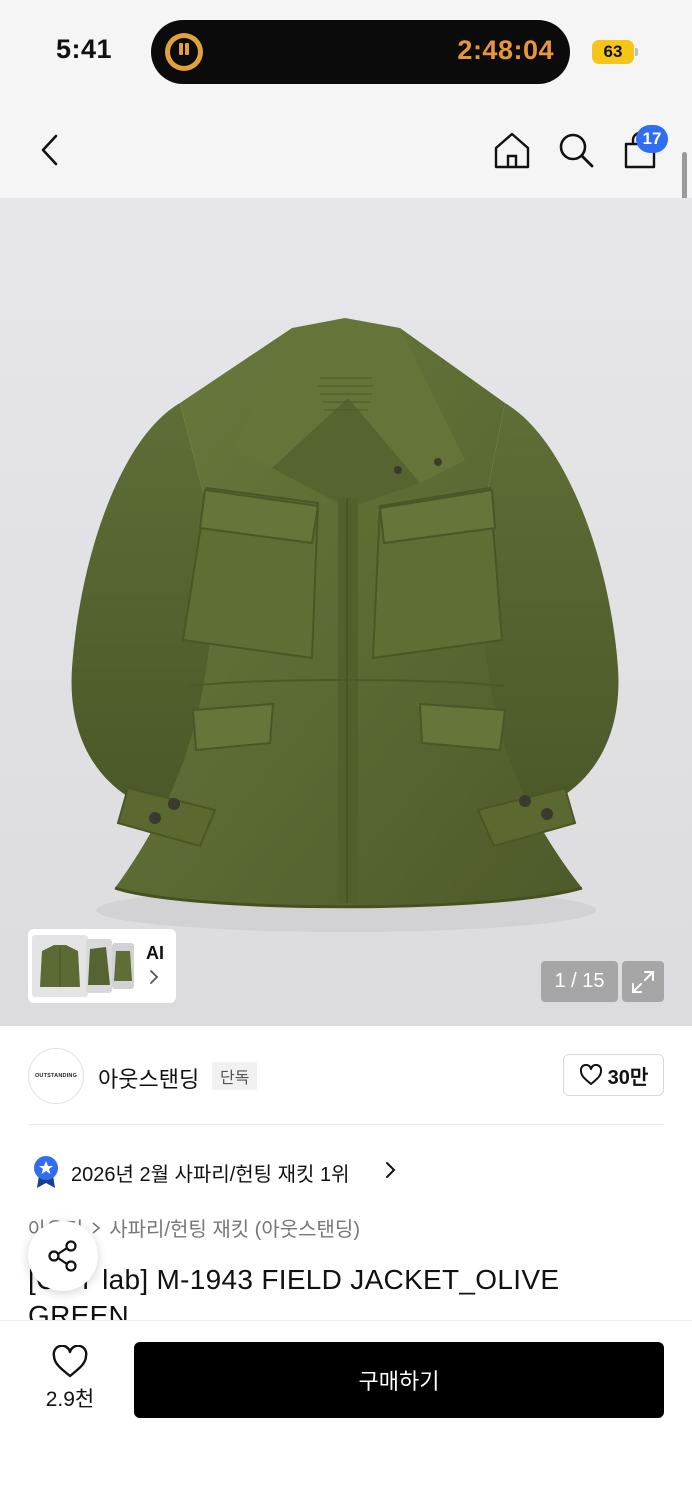 The height and width of the screenshot is (1500, 692). Describe the element at coordinates (360, 52) in the screenshot. I see `dynamic-island: 2:48:04` at that location.